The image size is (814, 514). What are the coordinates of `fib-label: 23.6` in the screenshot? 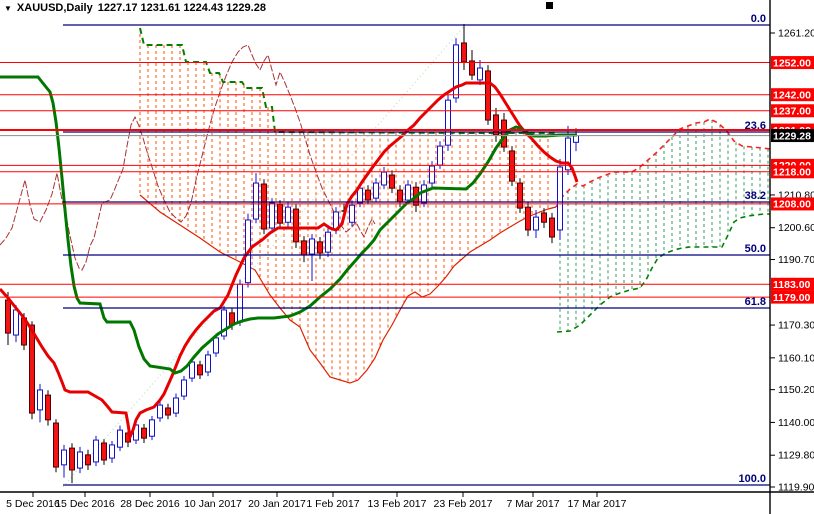 It's located at (755, 126).